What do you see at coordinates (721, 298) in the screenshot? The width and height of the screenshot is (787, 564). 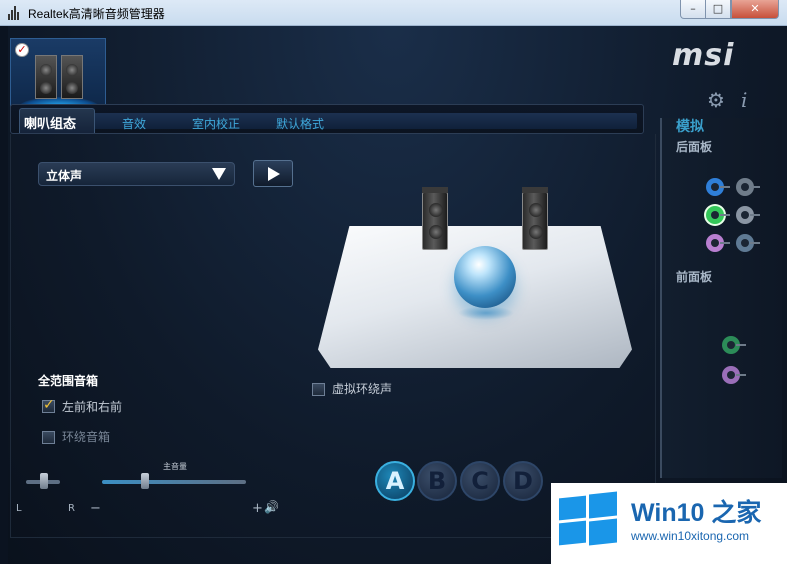 I see `jack-panel: 模拟 后面板 前面板` at bounding box center [721, 298].